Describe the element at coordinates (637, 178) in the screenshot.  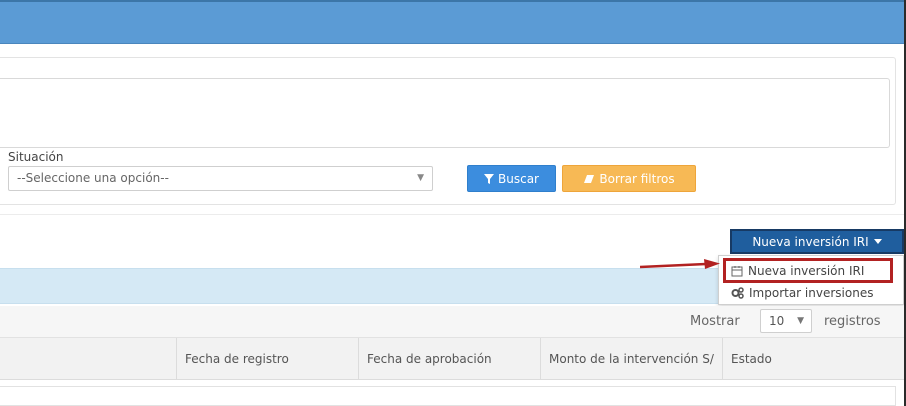
I see `borrar-filtros-label: Borrar filtros` at that location.